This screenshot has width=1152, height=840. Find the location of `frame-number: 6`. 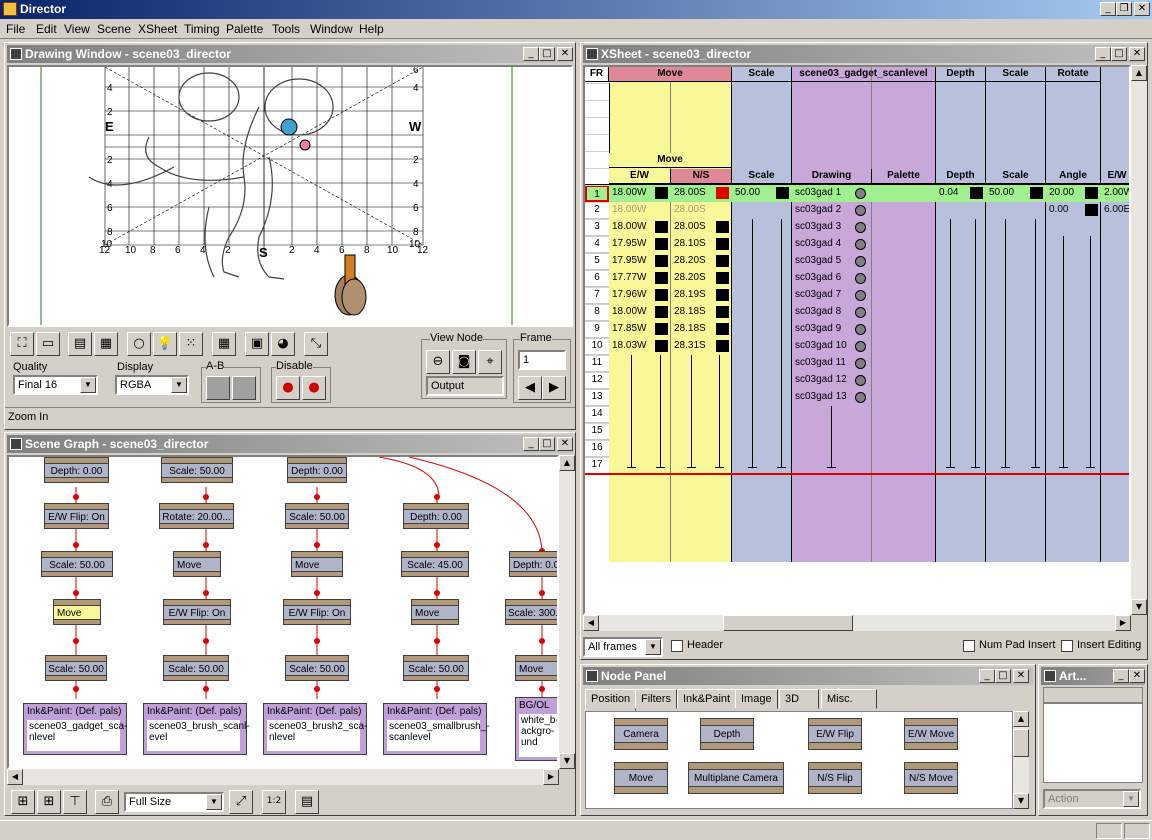

frame-number: 6 is located at coordinates (597, 278).